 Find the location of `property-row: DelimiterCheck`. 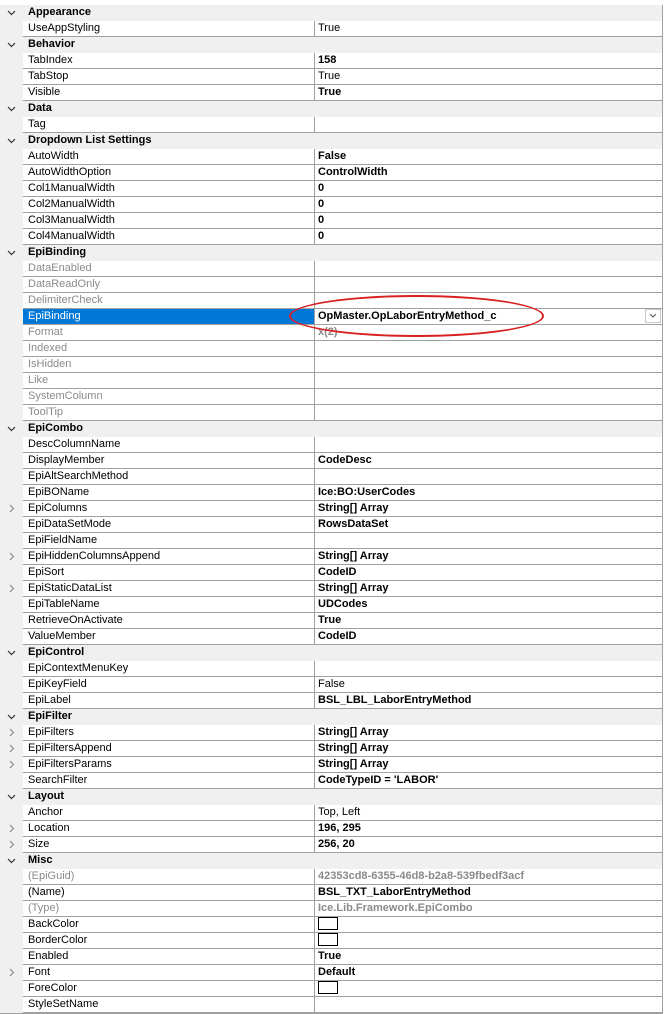

property-row: DelimiterCheck is located at coordinates (331, 301).